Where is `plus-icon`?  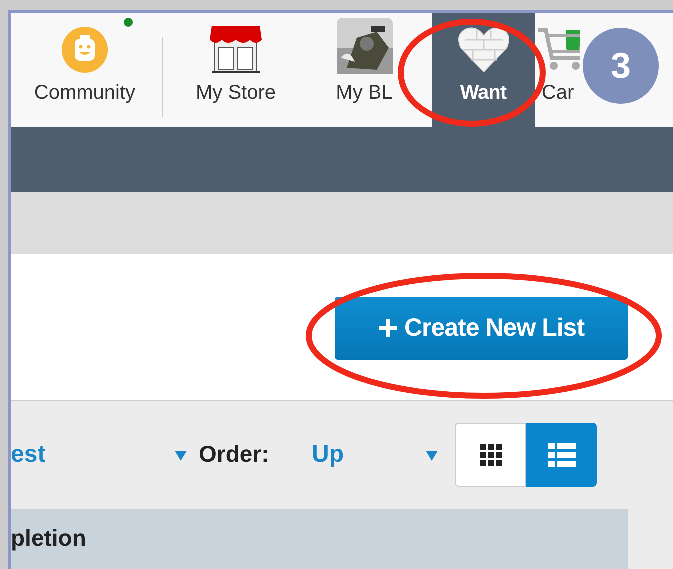
plus-icon is located at coordinates (388, 328).